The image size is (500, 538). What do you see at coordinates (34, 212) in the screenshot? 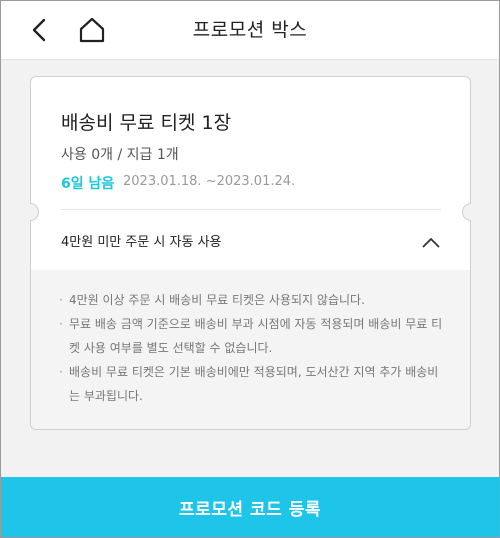
I see `ticket-notch-left` at bounding box center [34, 212].